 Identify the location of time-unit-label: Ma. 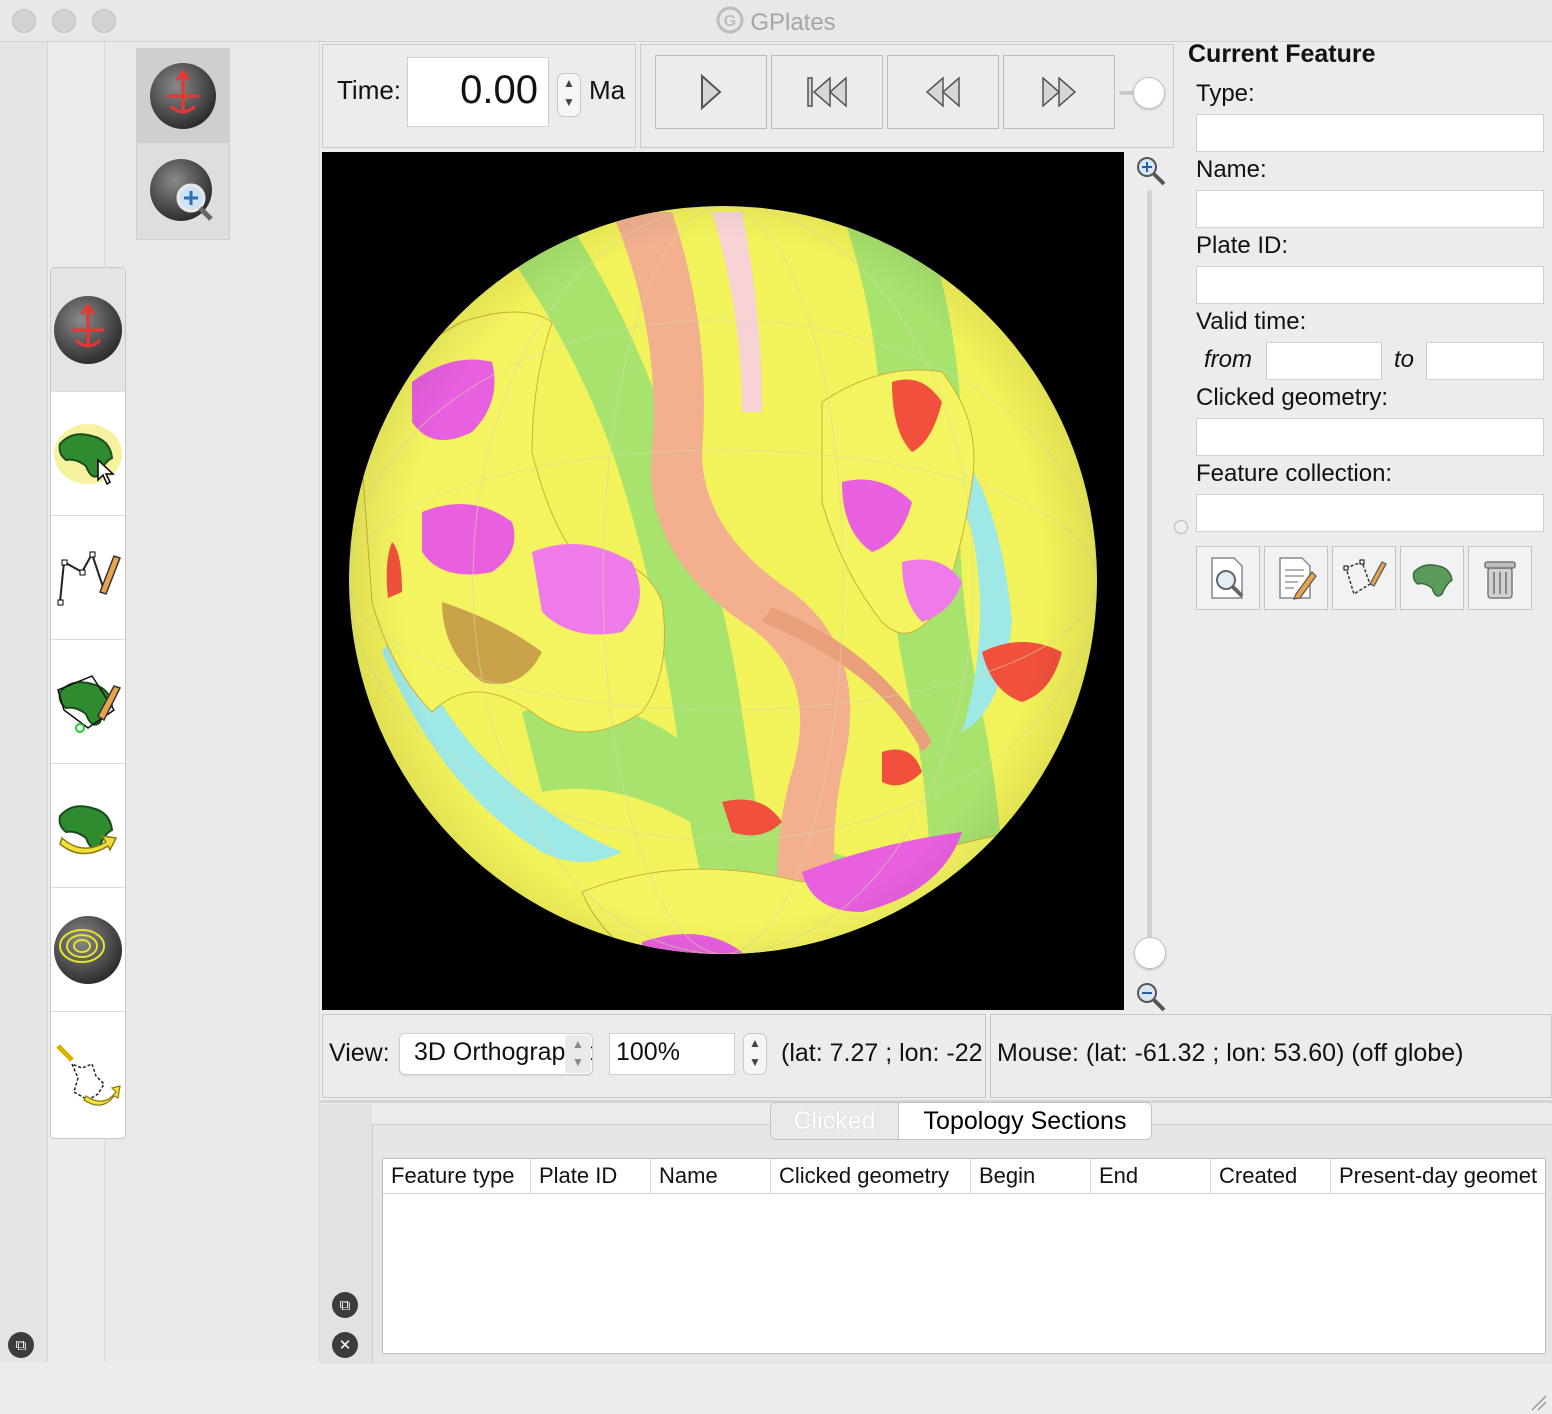
(607, 90).